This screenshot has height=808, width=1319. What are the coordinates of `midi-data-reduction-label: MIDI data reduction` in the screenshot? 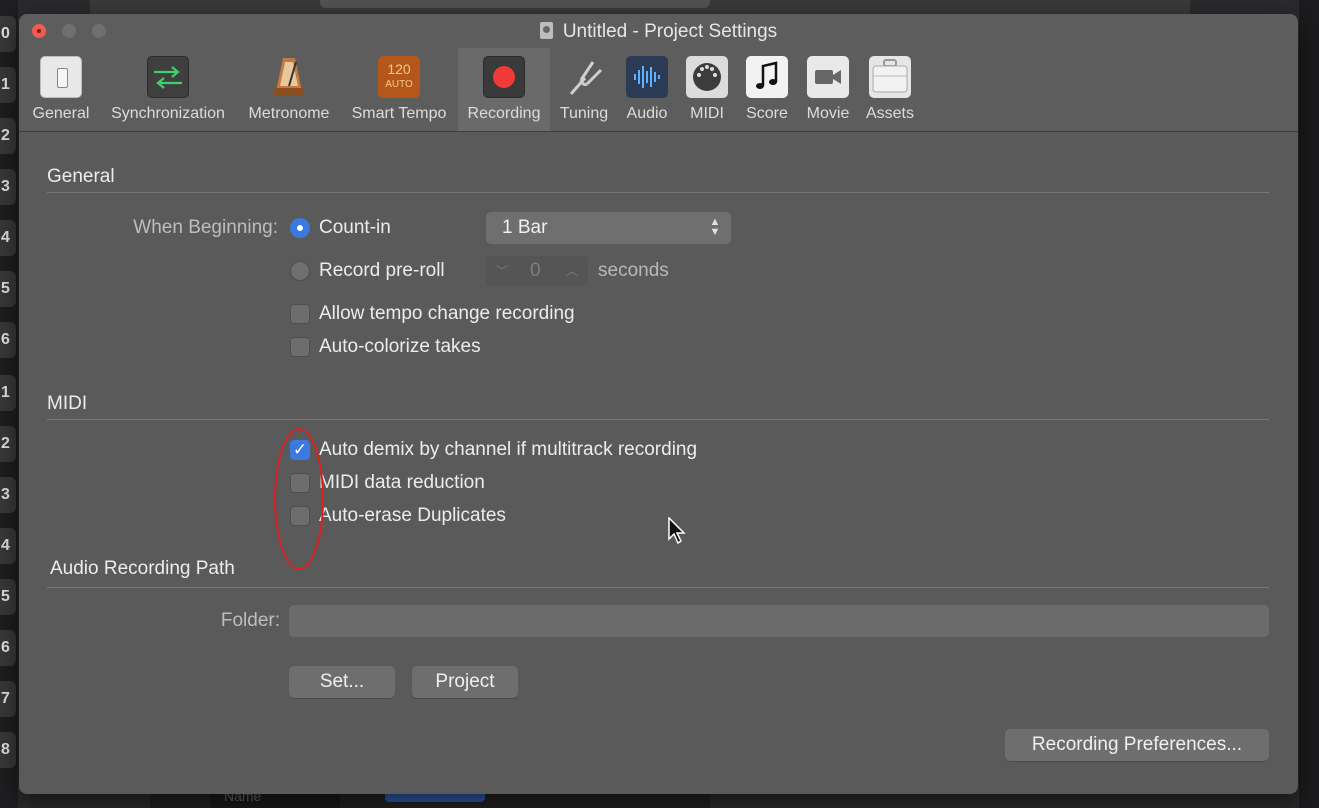 It's located at (402, 482).